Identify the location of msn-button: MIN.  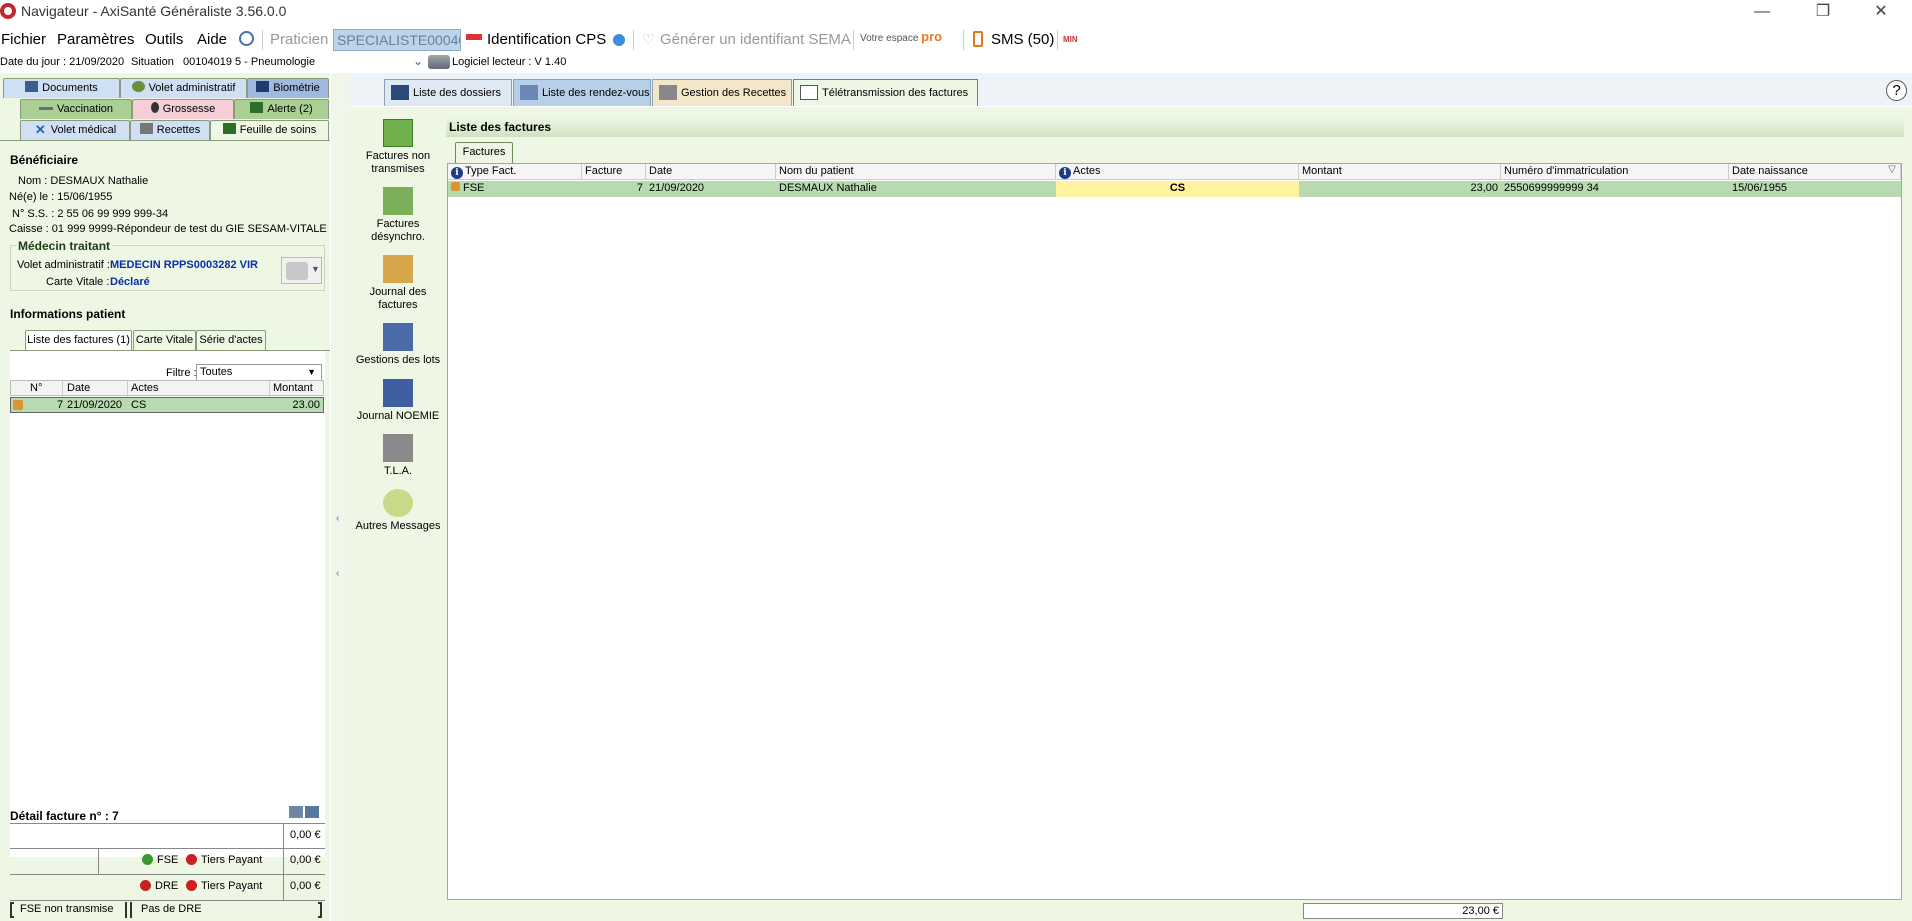
(1070, 39).